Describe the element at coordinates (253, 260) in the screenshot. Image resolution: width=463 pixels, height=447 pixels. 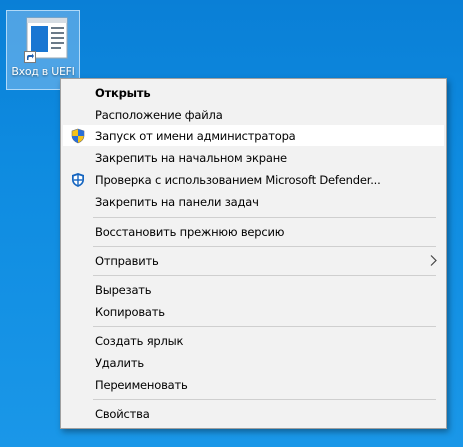
I see `menu-item-send-to: Отправить` at that location.